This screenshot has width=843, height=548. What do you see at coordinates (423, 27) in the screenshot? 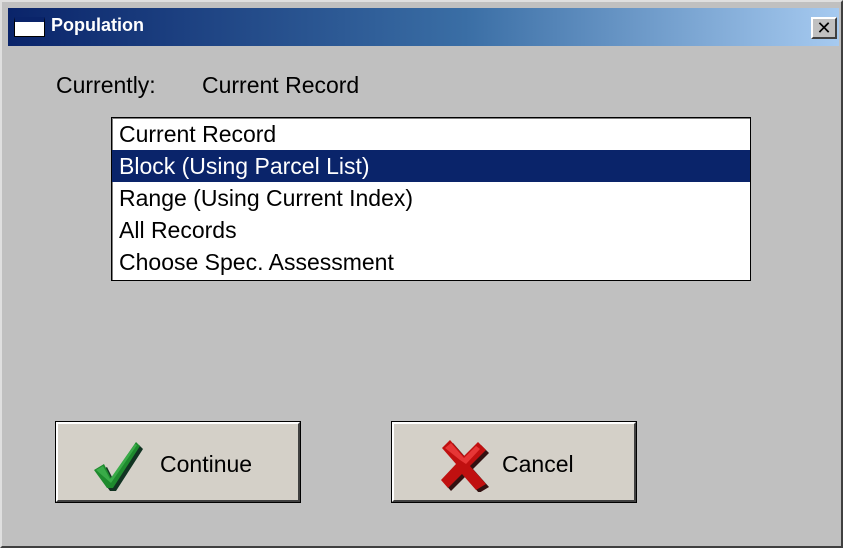
I see `title-bar: Population ✕` at bounding box center [423, 27].